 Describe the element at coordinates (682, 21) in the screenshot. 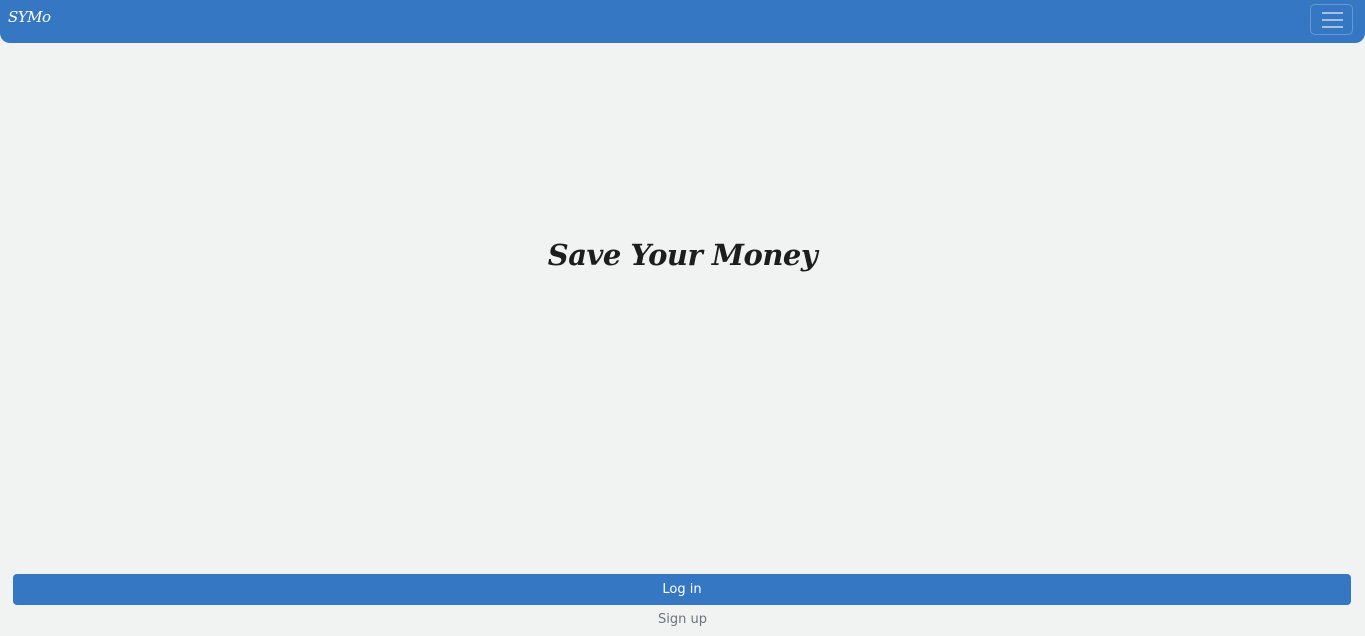

I see `top-navbar: SYMo` at that location.